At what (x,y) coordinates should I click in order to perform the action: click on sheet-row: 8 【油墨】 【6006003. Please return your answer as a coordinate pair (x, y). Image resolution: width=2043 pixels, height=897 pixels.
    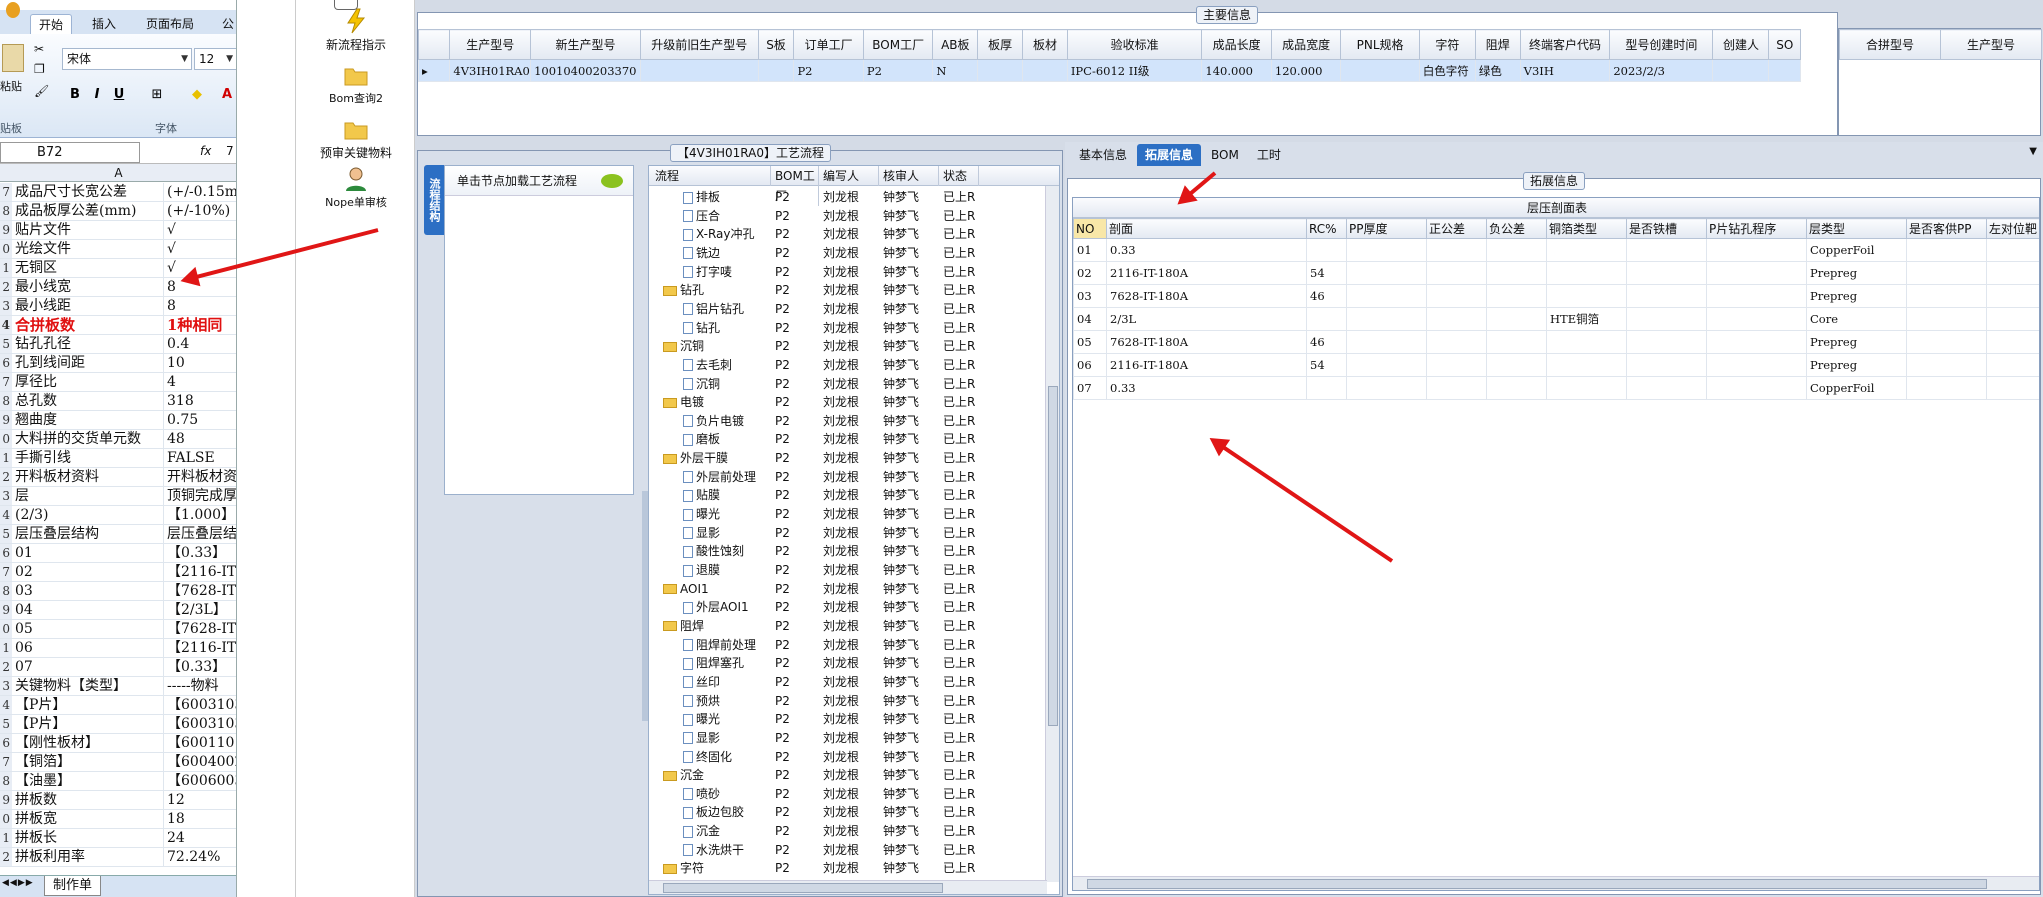
    Looking at the image, I should click on (118, 781).